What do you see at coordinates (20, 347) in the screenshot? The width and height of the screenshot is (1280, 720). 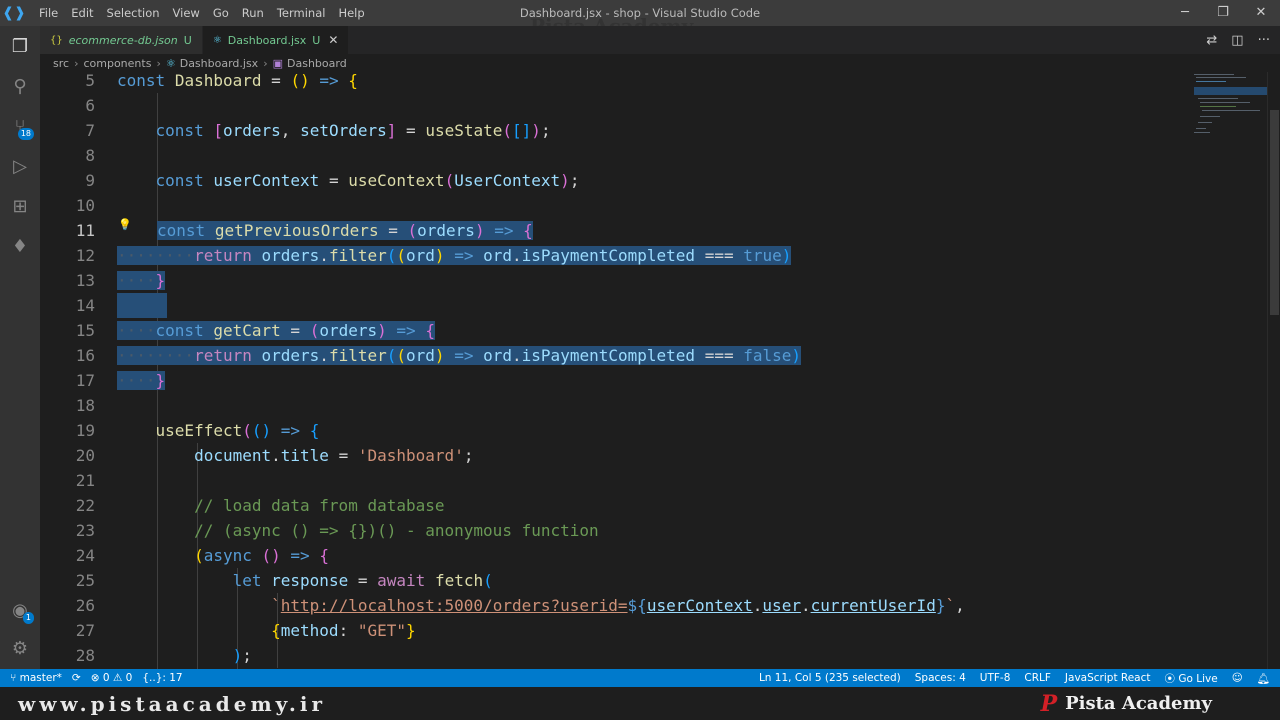 I see `activity-bar: ❐ ⚲ ⑂ 18 ▷ ⊞ ♦ ◉ 1 ⚙` at bounding box center [20, 347].